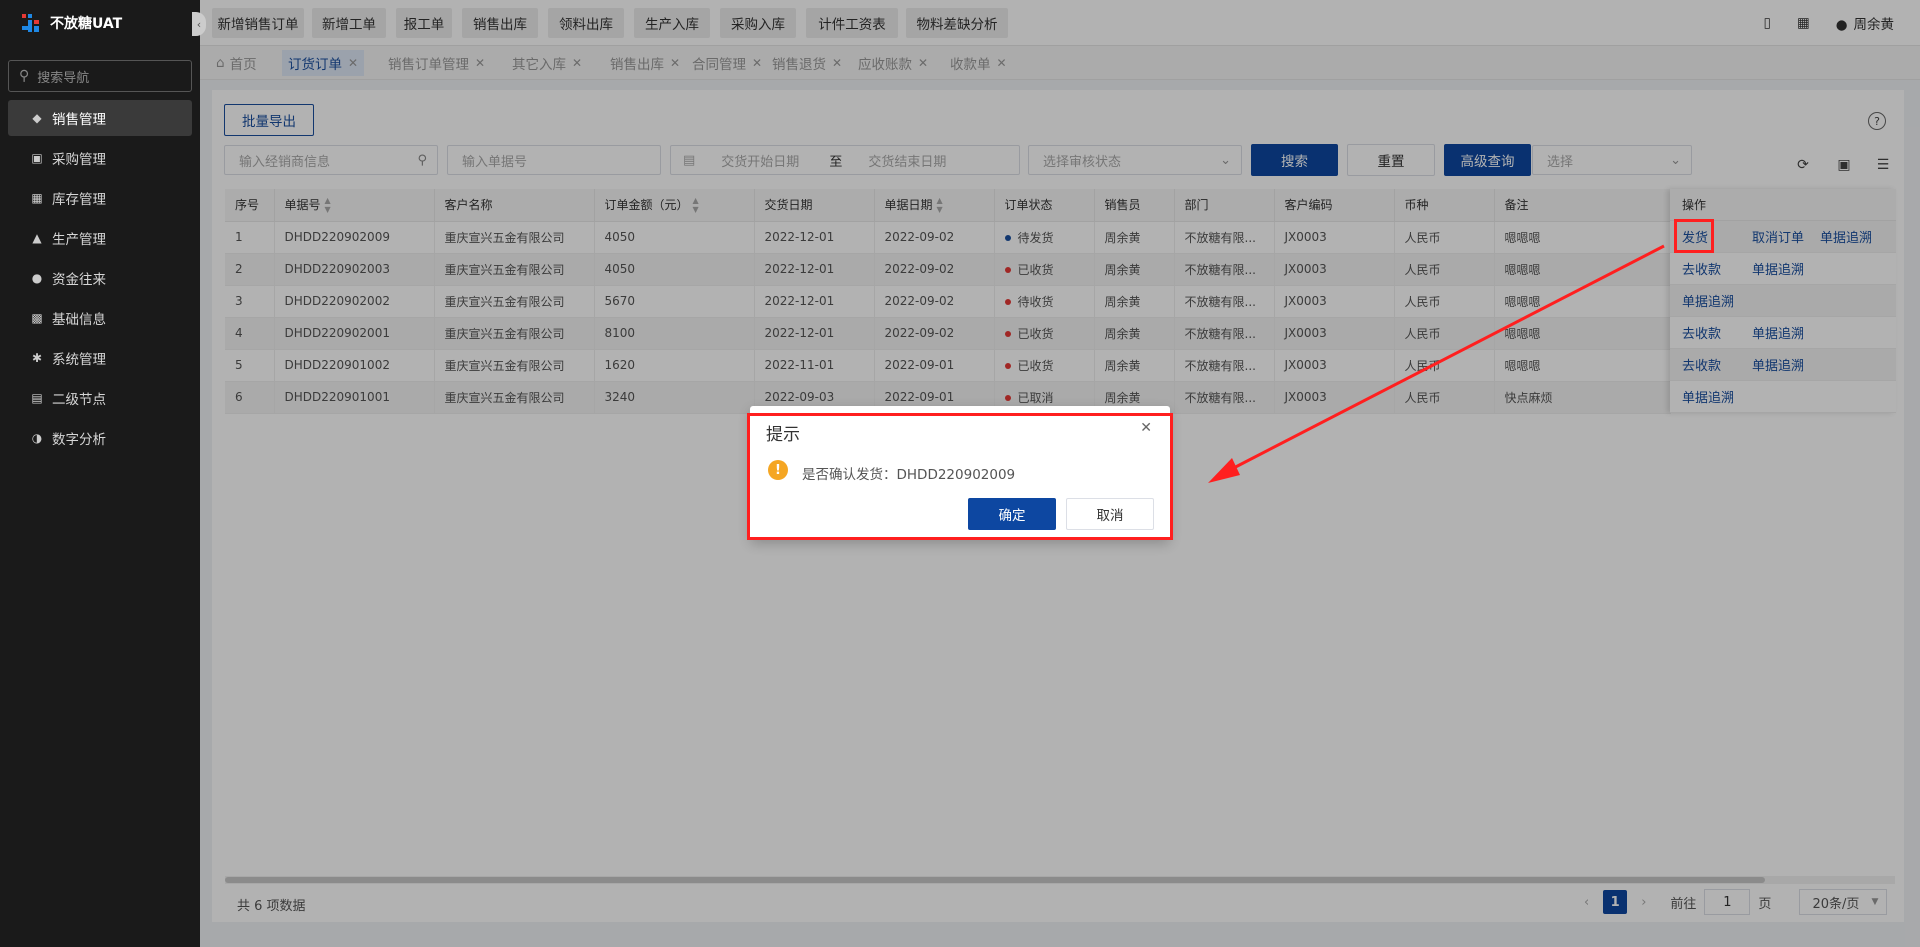 This screenshot has width=1920, height=947. I want to click on sidebar-item-7: ▤ 二级节点, so click(100, 398).